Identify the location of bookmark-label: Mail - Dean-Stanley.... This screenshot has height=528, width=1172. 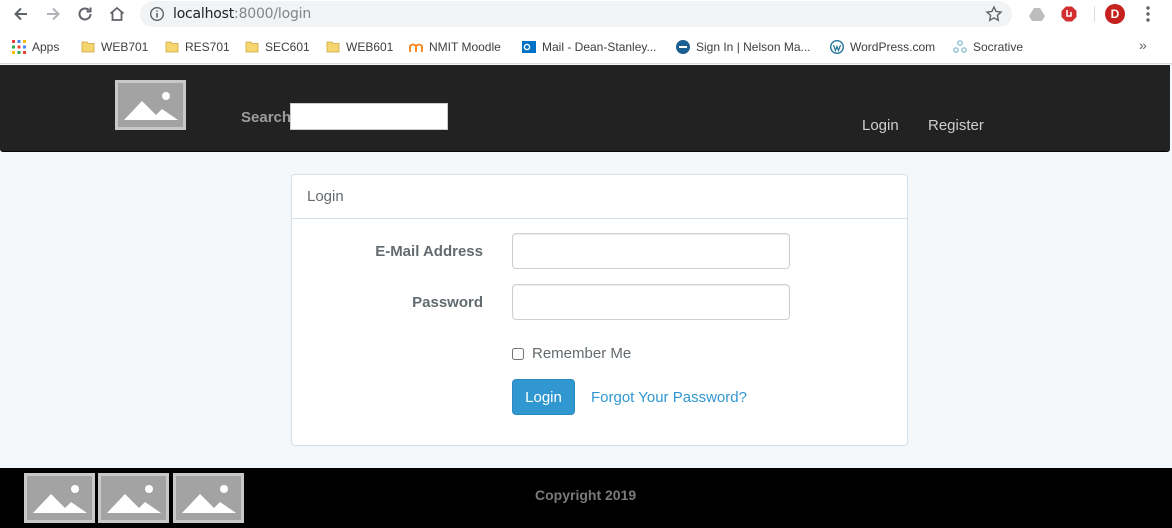
(599, 47).